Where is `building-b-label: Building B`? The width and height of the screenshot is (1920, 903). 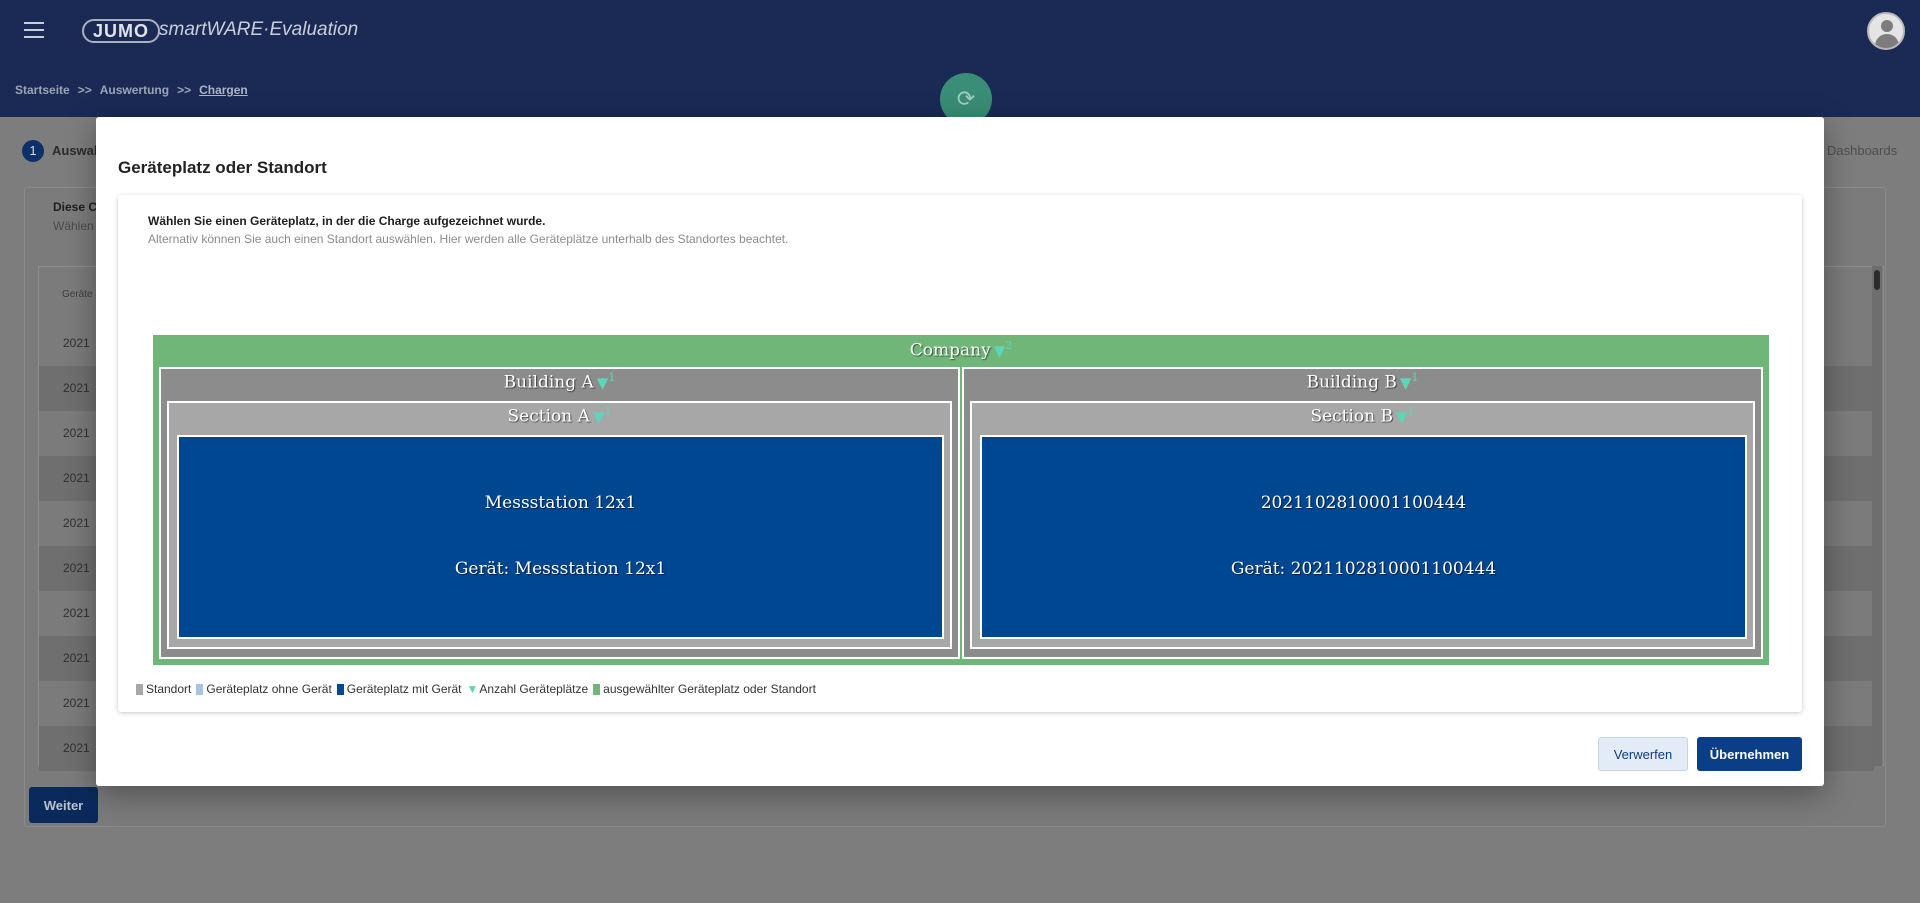
building-b-label: Building B is located at coordinates (1351, 382).